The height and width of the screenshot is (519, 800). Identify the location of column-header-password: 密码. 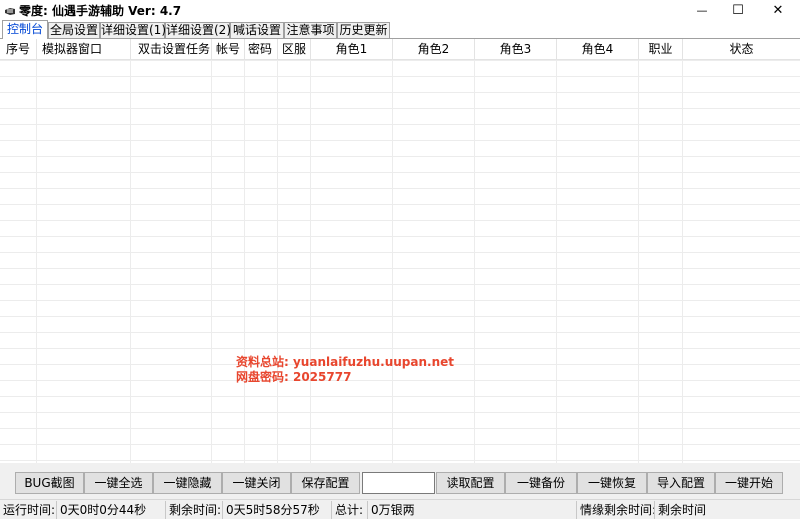
(261, 49).